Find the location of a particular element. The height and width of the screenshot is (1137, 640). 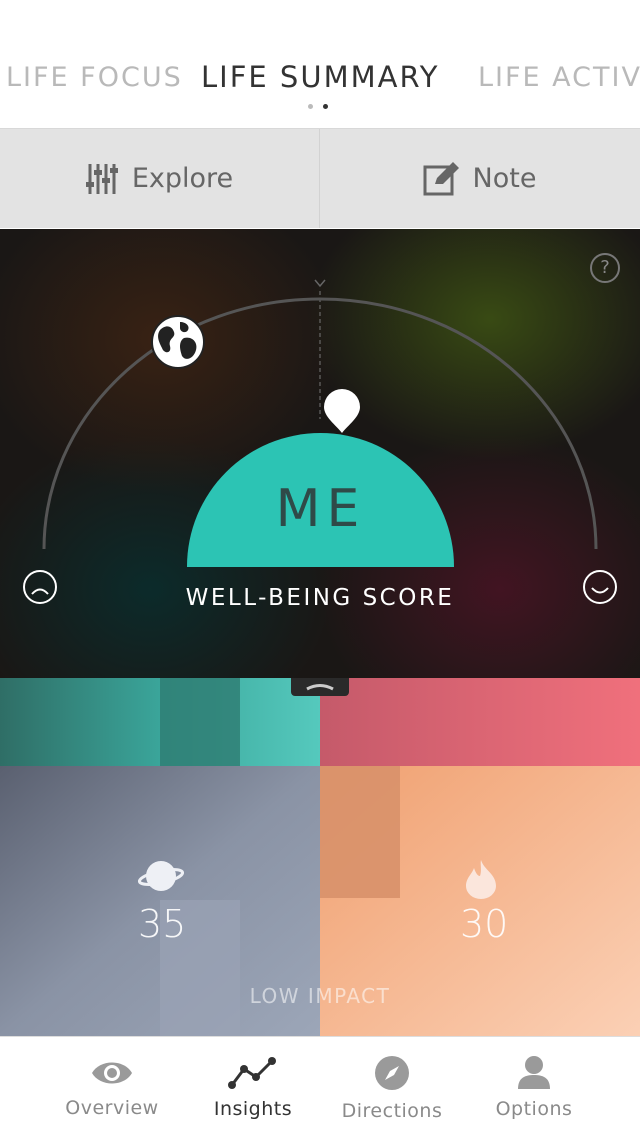

header: LIFE FOCUS LIFE SUMMARY LIFE ACTIVIT is located at coordinates (320, 64).